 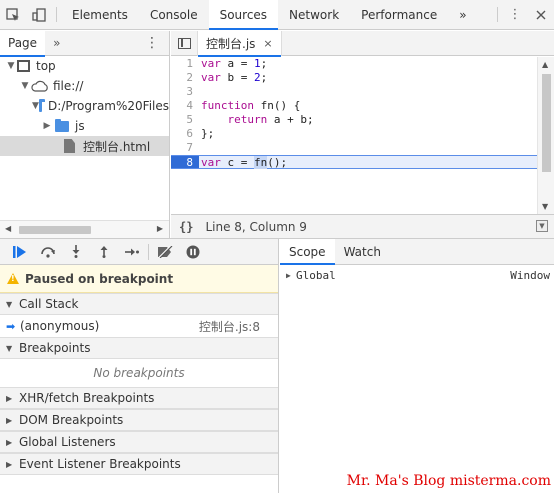 What do you see at coordinates (39, 86) in the screenshot?
I see `cloud-icon` at bounding box center [39, 86].